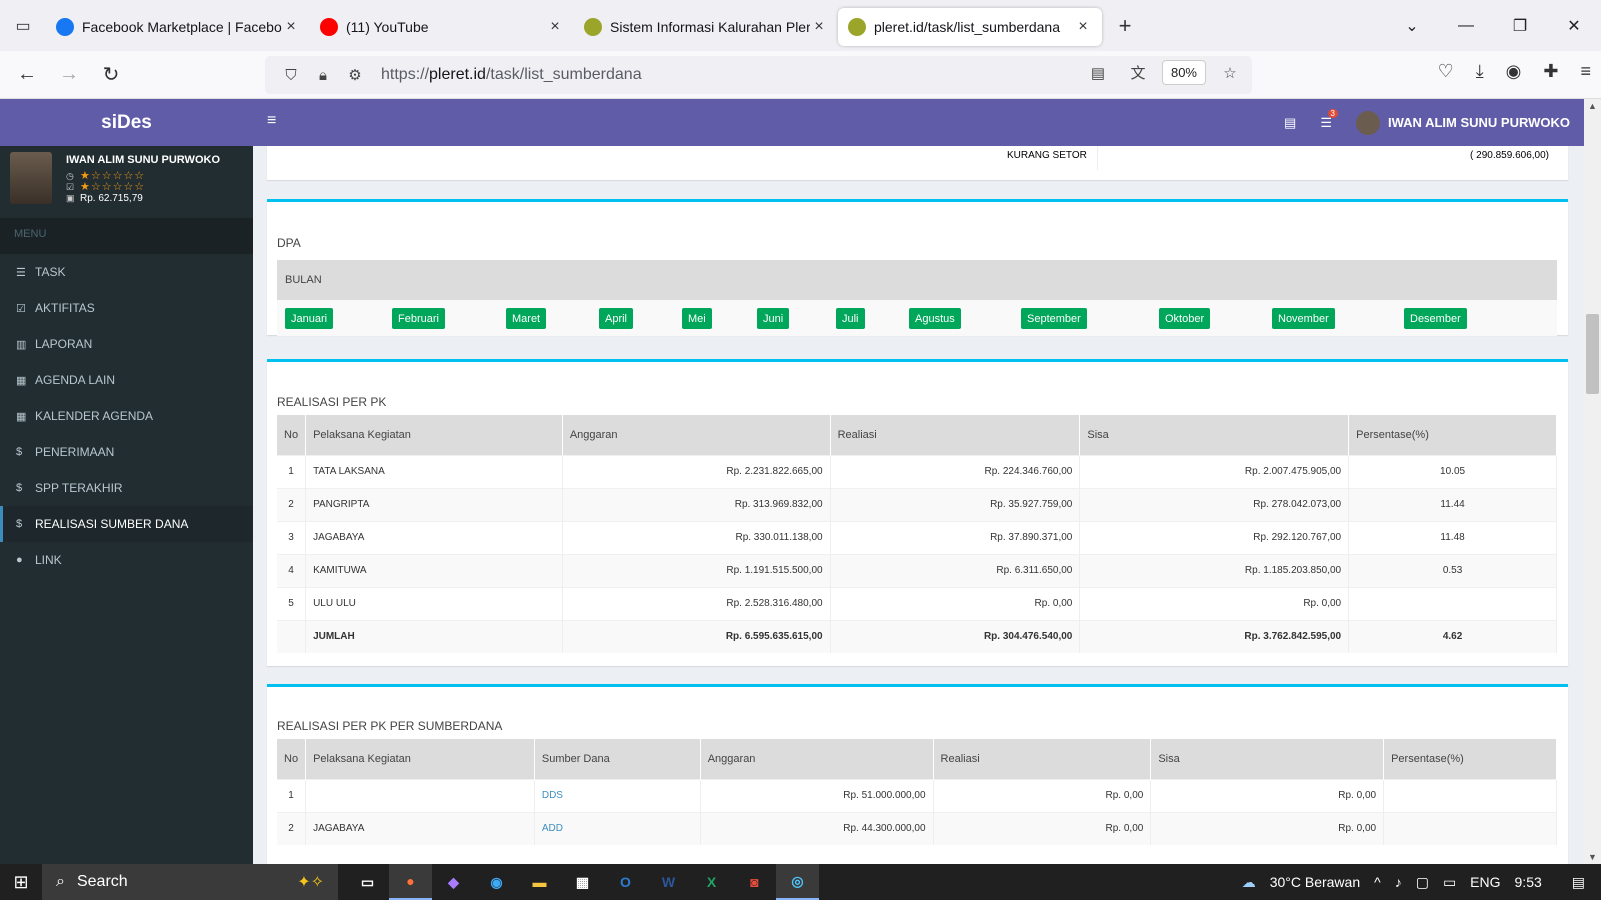 This screenshot has width=1601, height=900. Describe the element at coordinates (126, 452) in the screenshot. I see `sidebar-item-penerimaan: $ PENERIMAAN` at that location.